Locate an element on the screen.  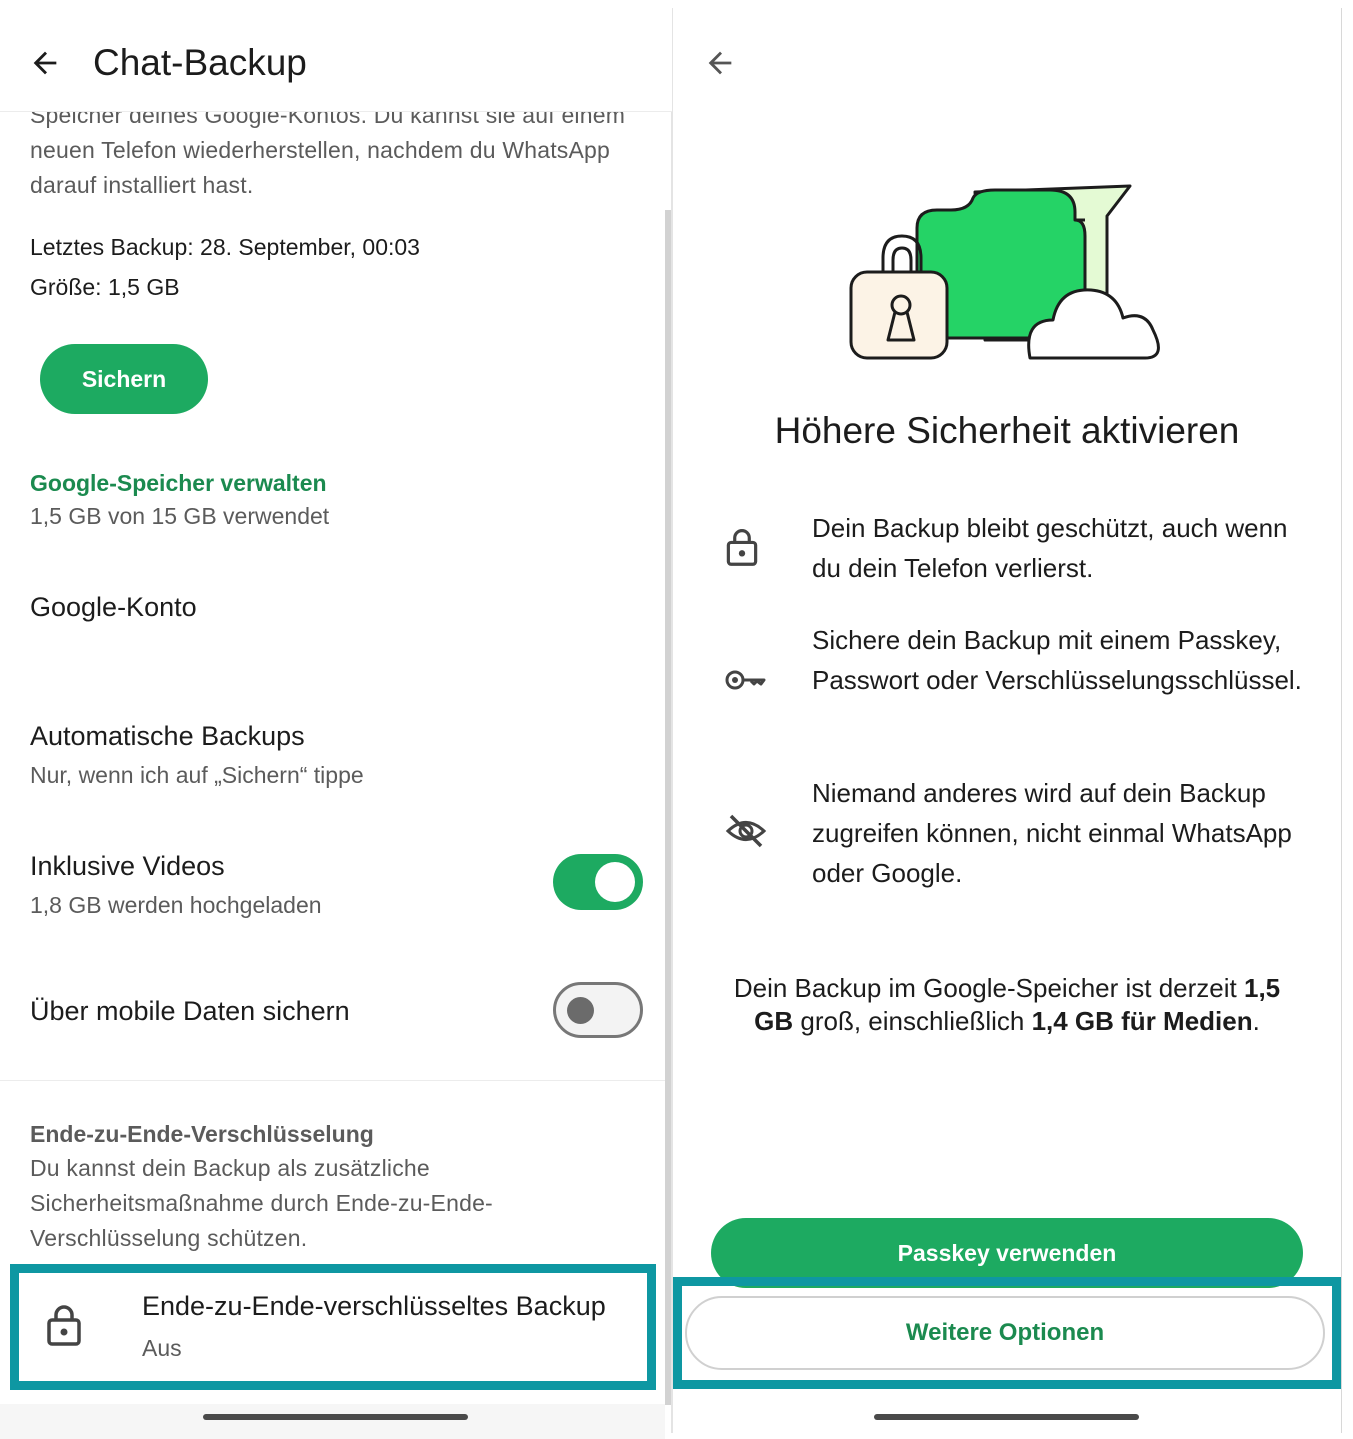
e2e-section-heading: Ende-zu-Ende-Verschlüsselung is located at coordinates (202, 1134).